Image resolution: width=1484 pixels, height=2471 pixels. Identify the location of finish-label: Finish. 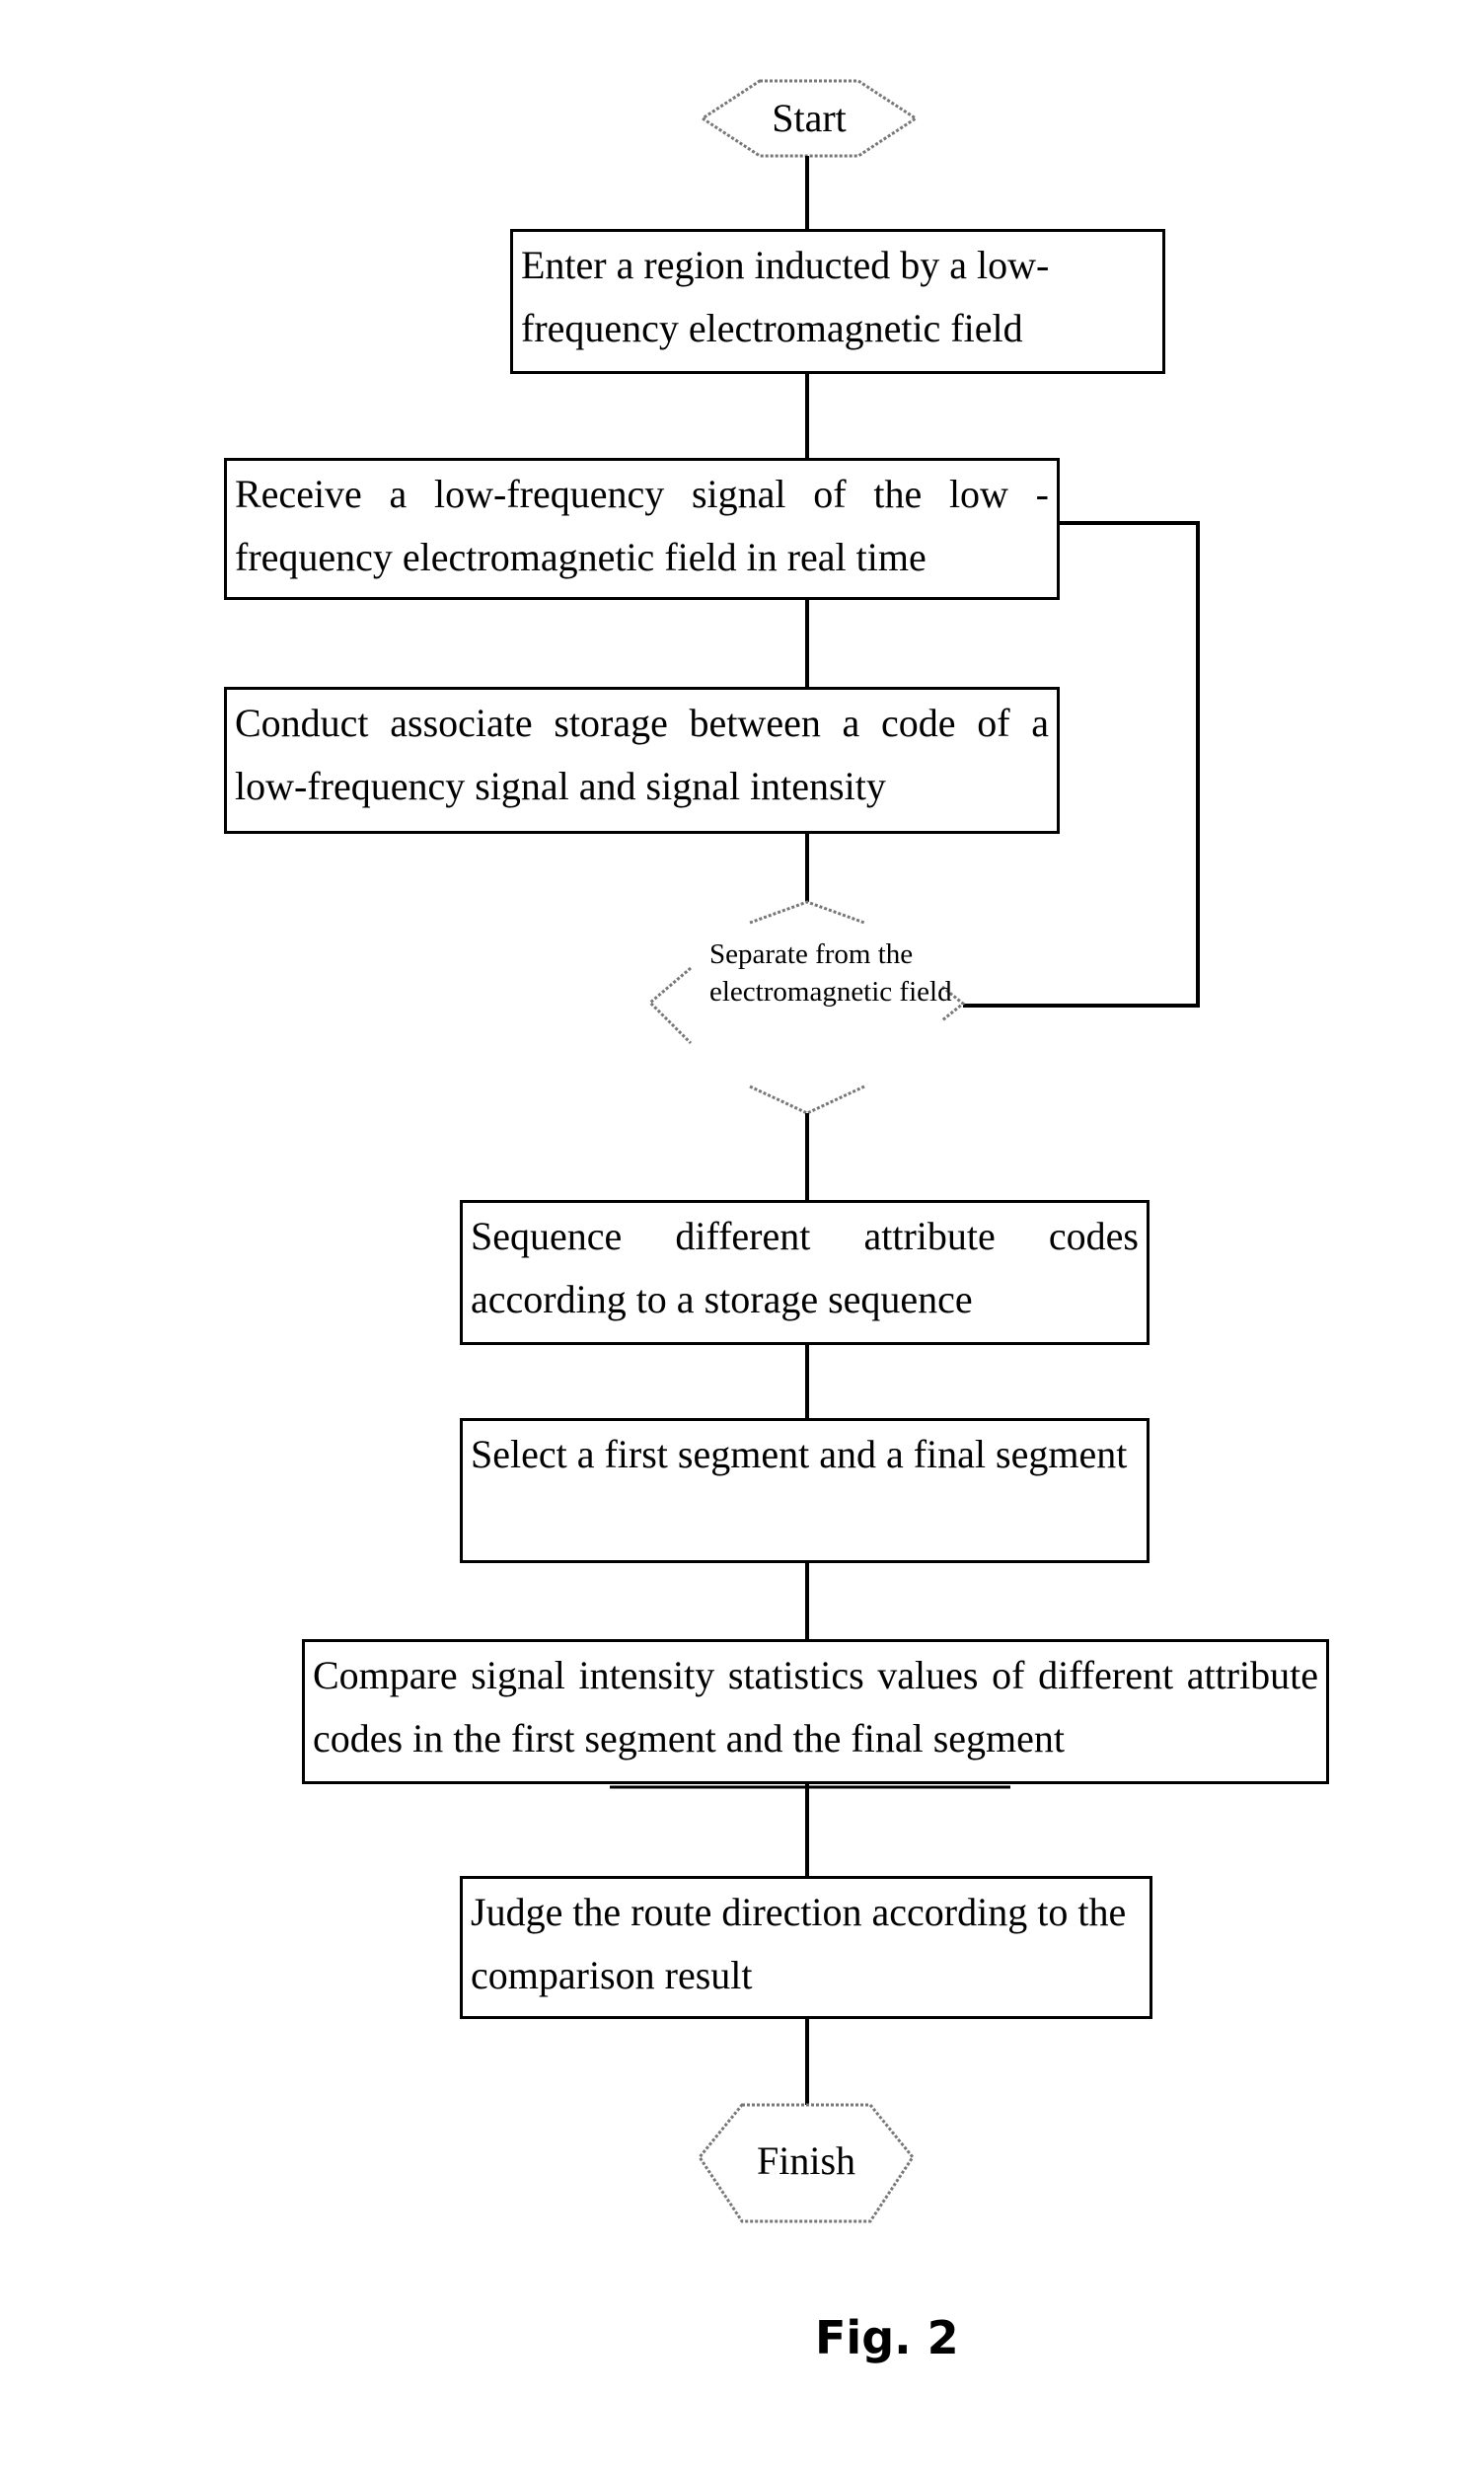
(806, 2160).